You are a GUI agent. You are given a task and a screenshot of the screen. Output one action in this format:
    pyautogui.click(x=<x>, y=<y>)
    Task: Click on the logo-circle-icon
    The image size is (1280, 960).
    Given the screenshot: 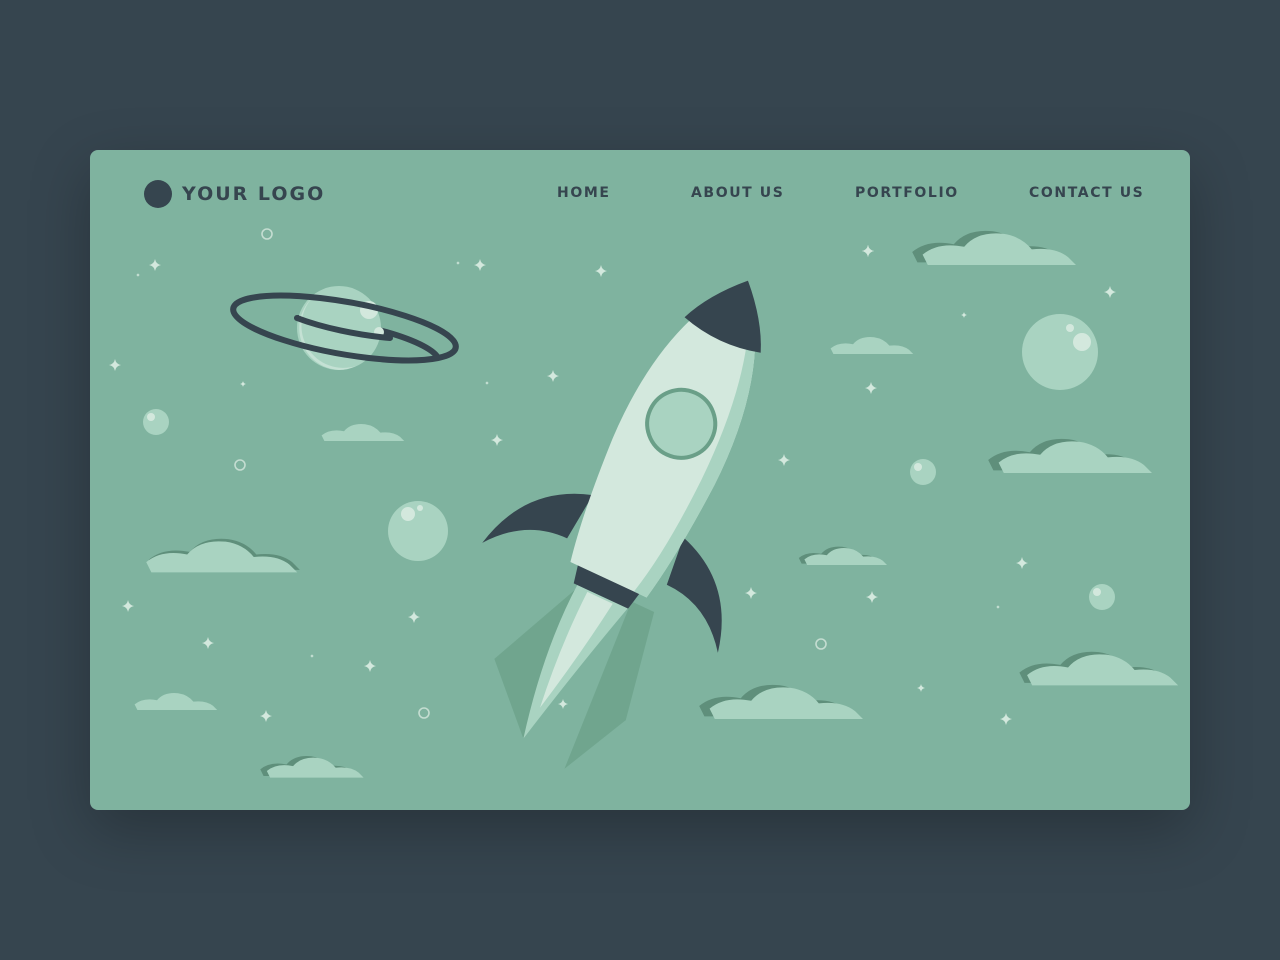 What is the action you would take?
    pyautogui.click(x=158, y=194)
    